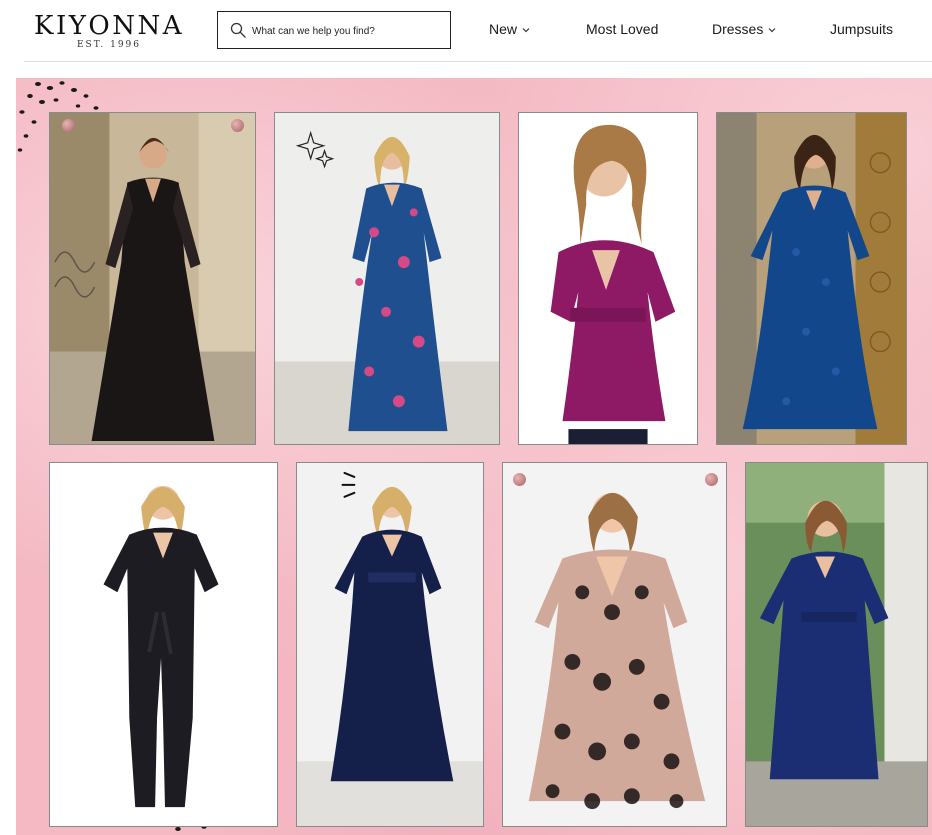  I want to click on nav-item-label: New, so click(503, 29).